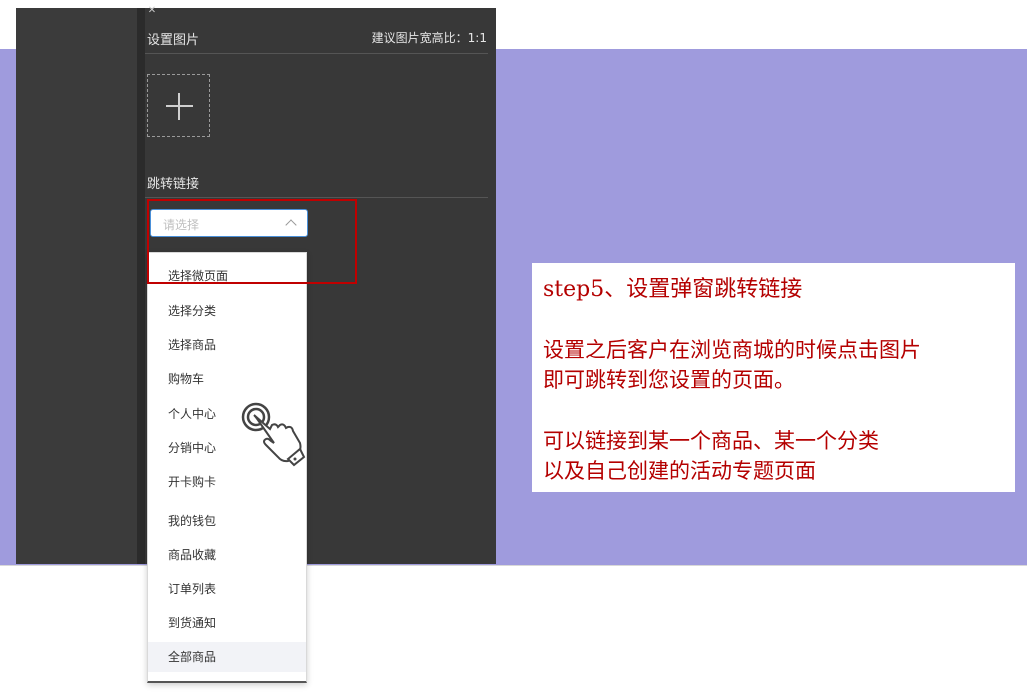 The height and width of the screenshot is (692, 1027). I want to click on annotation-text: 可以链接到某一个商品、某一个分类, so click(711, 441).